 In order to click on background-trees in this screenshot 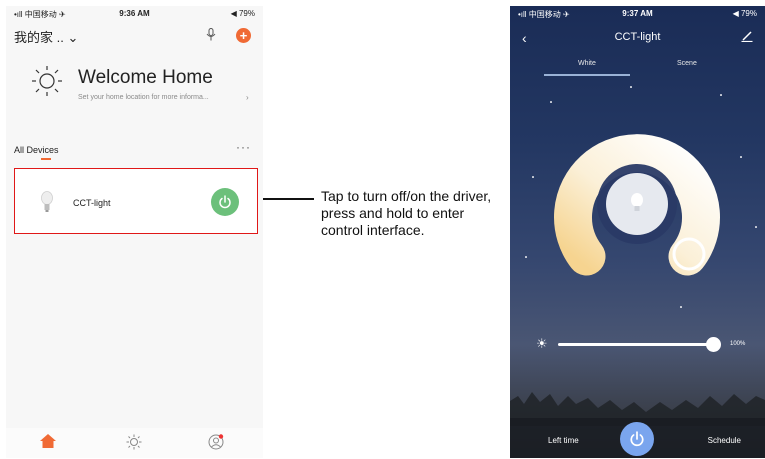, I will do `click(637, 409)`.